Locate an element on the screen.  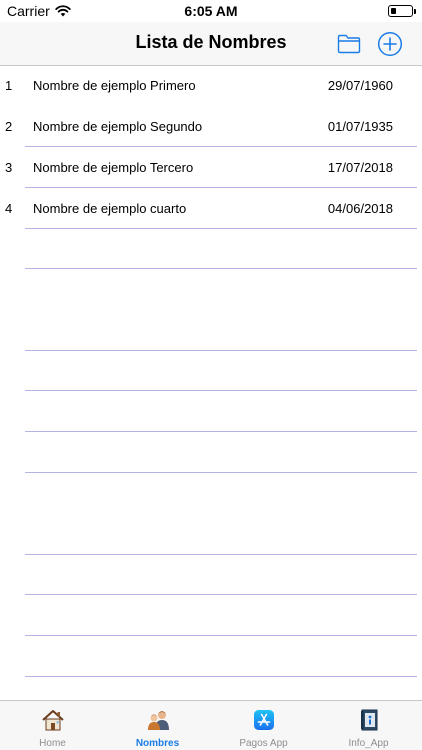
status-bar: Carrier 6:05 AM is located at coordinates (211, 11).